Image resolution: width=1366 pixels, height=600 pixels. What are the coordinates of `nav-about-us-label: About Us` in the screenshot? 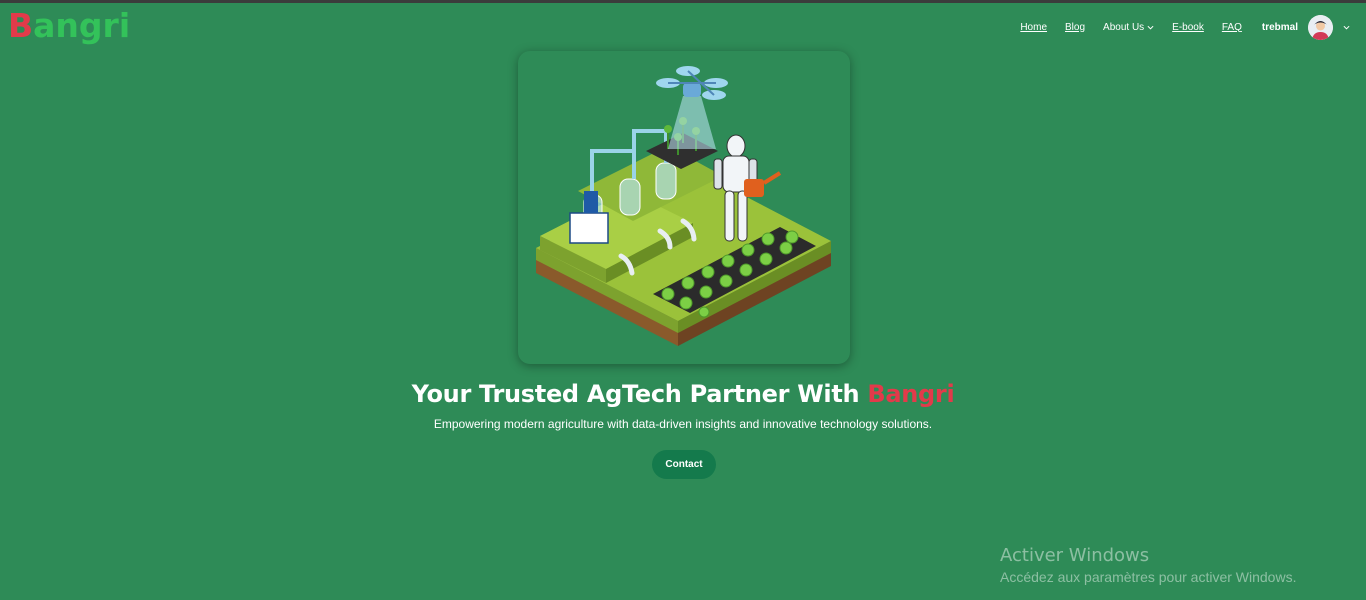 It's located at (1124, 27).